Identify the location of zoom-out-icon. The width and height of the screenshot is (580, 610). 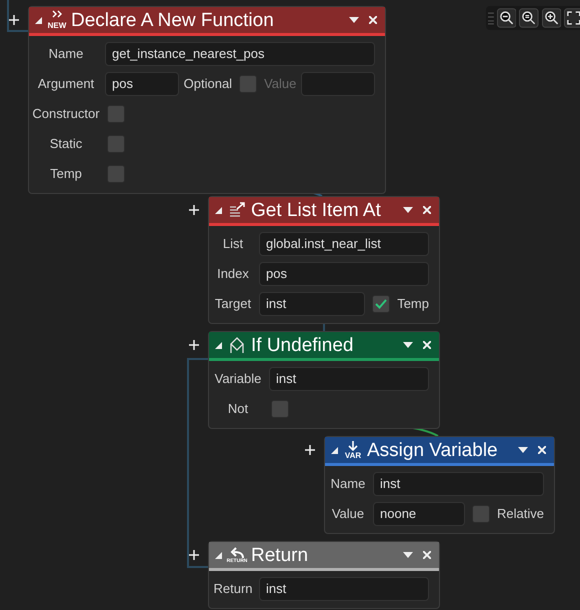
(506, 18).